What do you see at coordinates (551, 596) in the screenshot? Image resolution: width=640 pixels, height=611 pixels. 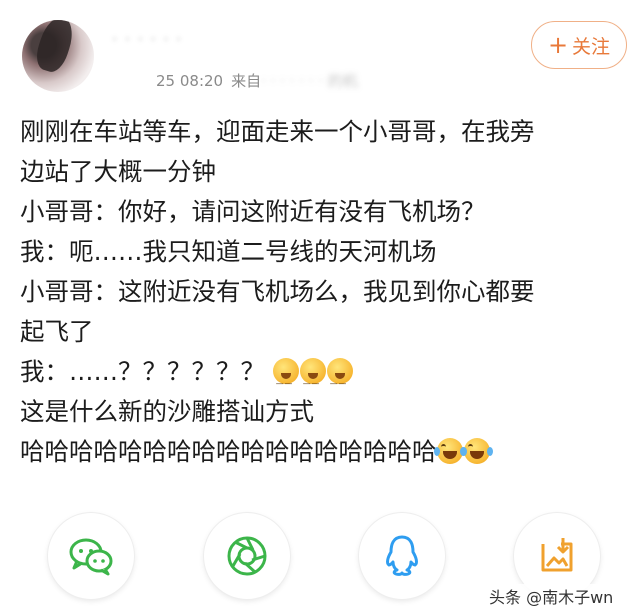 I see `watermark: 头条 @南木子wn` at bounding box center [551, 596].